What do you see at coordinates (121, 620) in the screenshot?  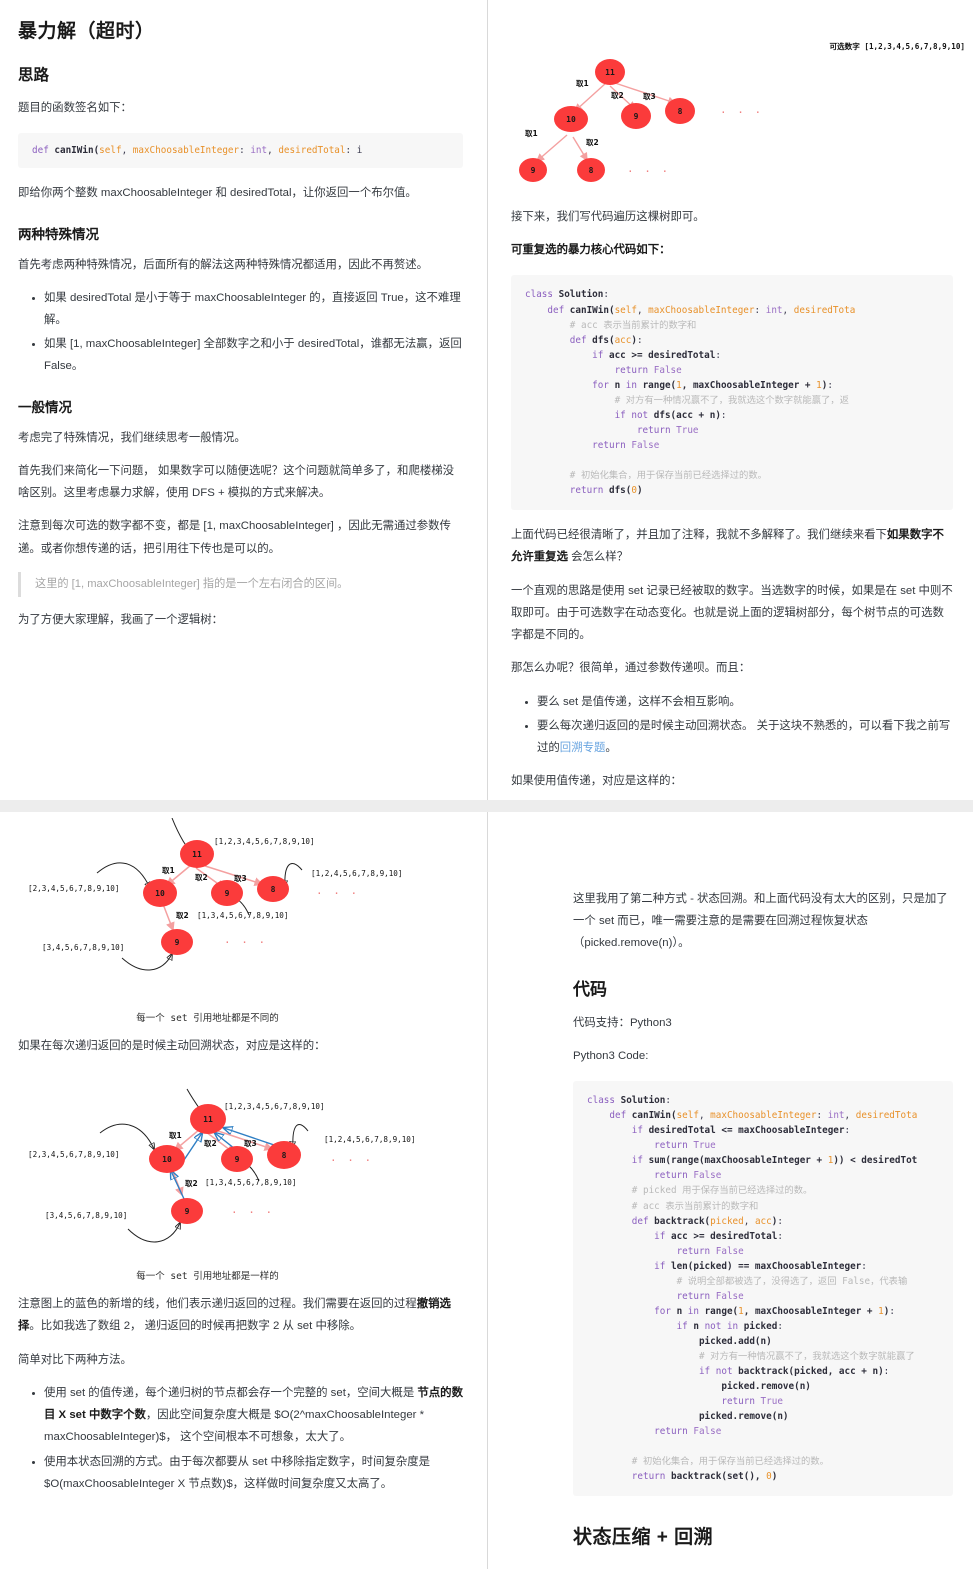 I see `paragraph-logic-tree-intro: 为了方便大家理解，我画了一个逻辑树：` at bounding box center [121, 620].